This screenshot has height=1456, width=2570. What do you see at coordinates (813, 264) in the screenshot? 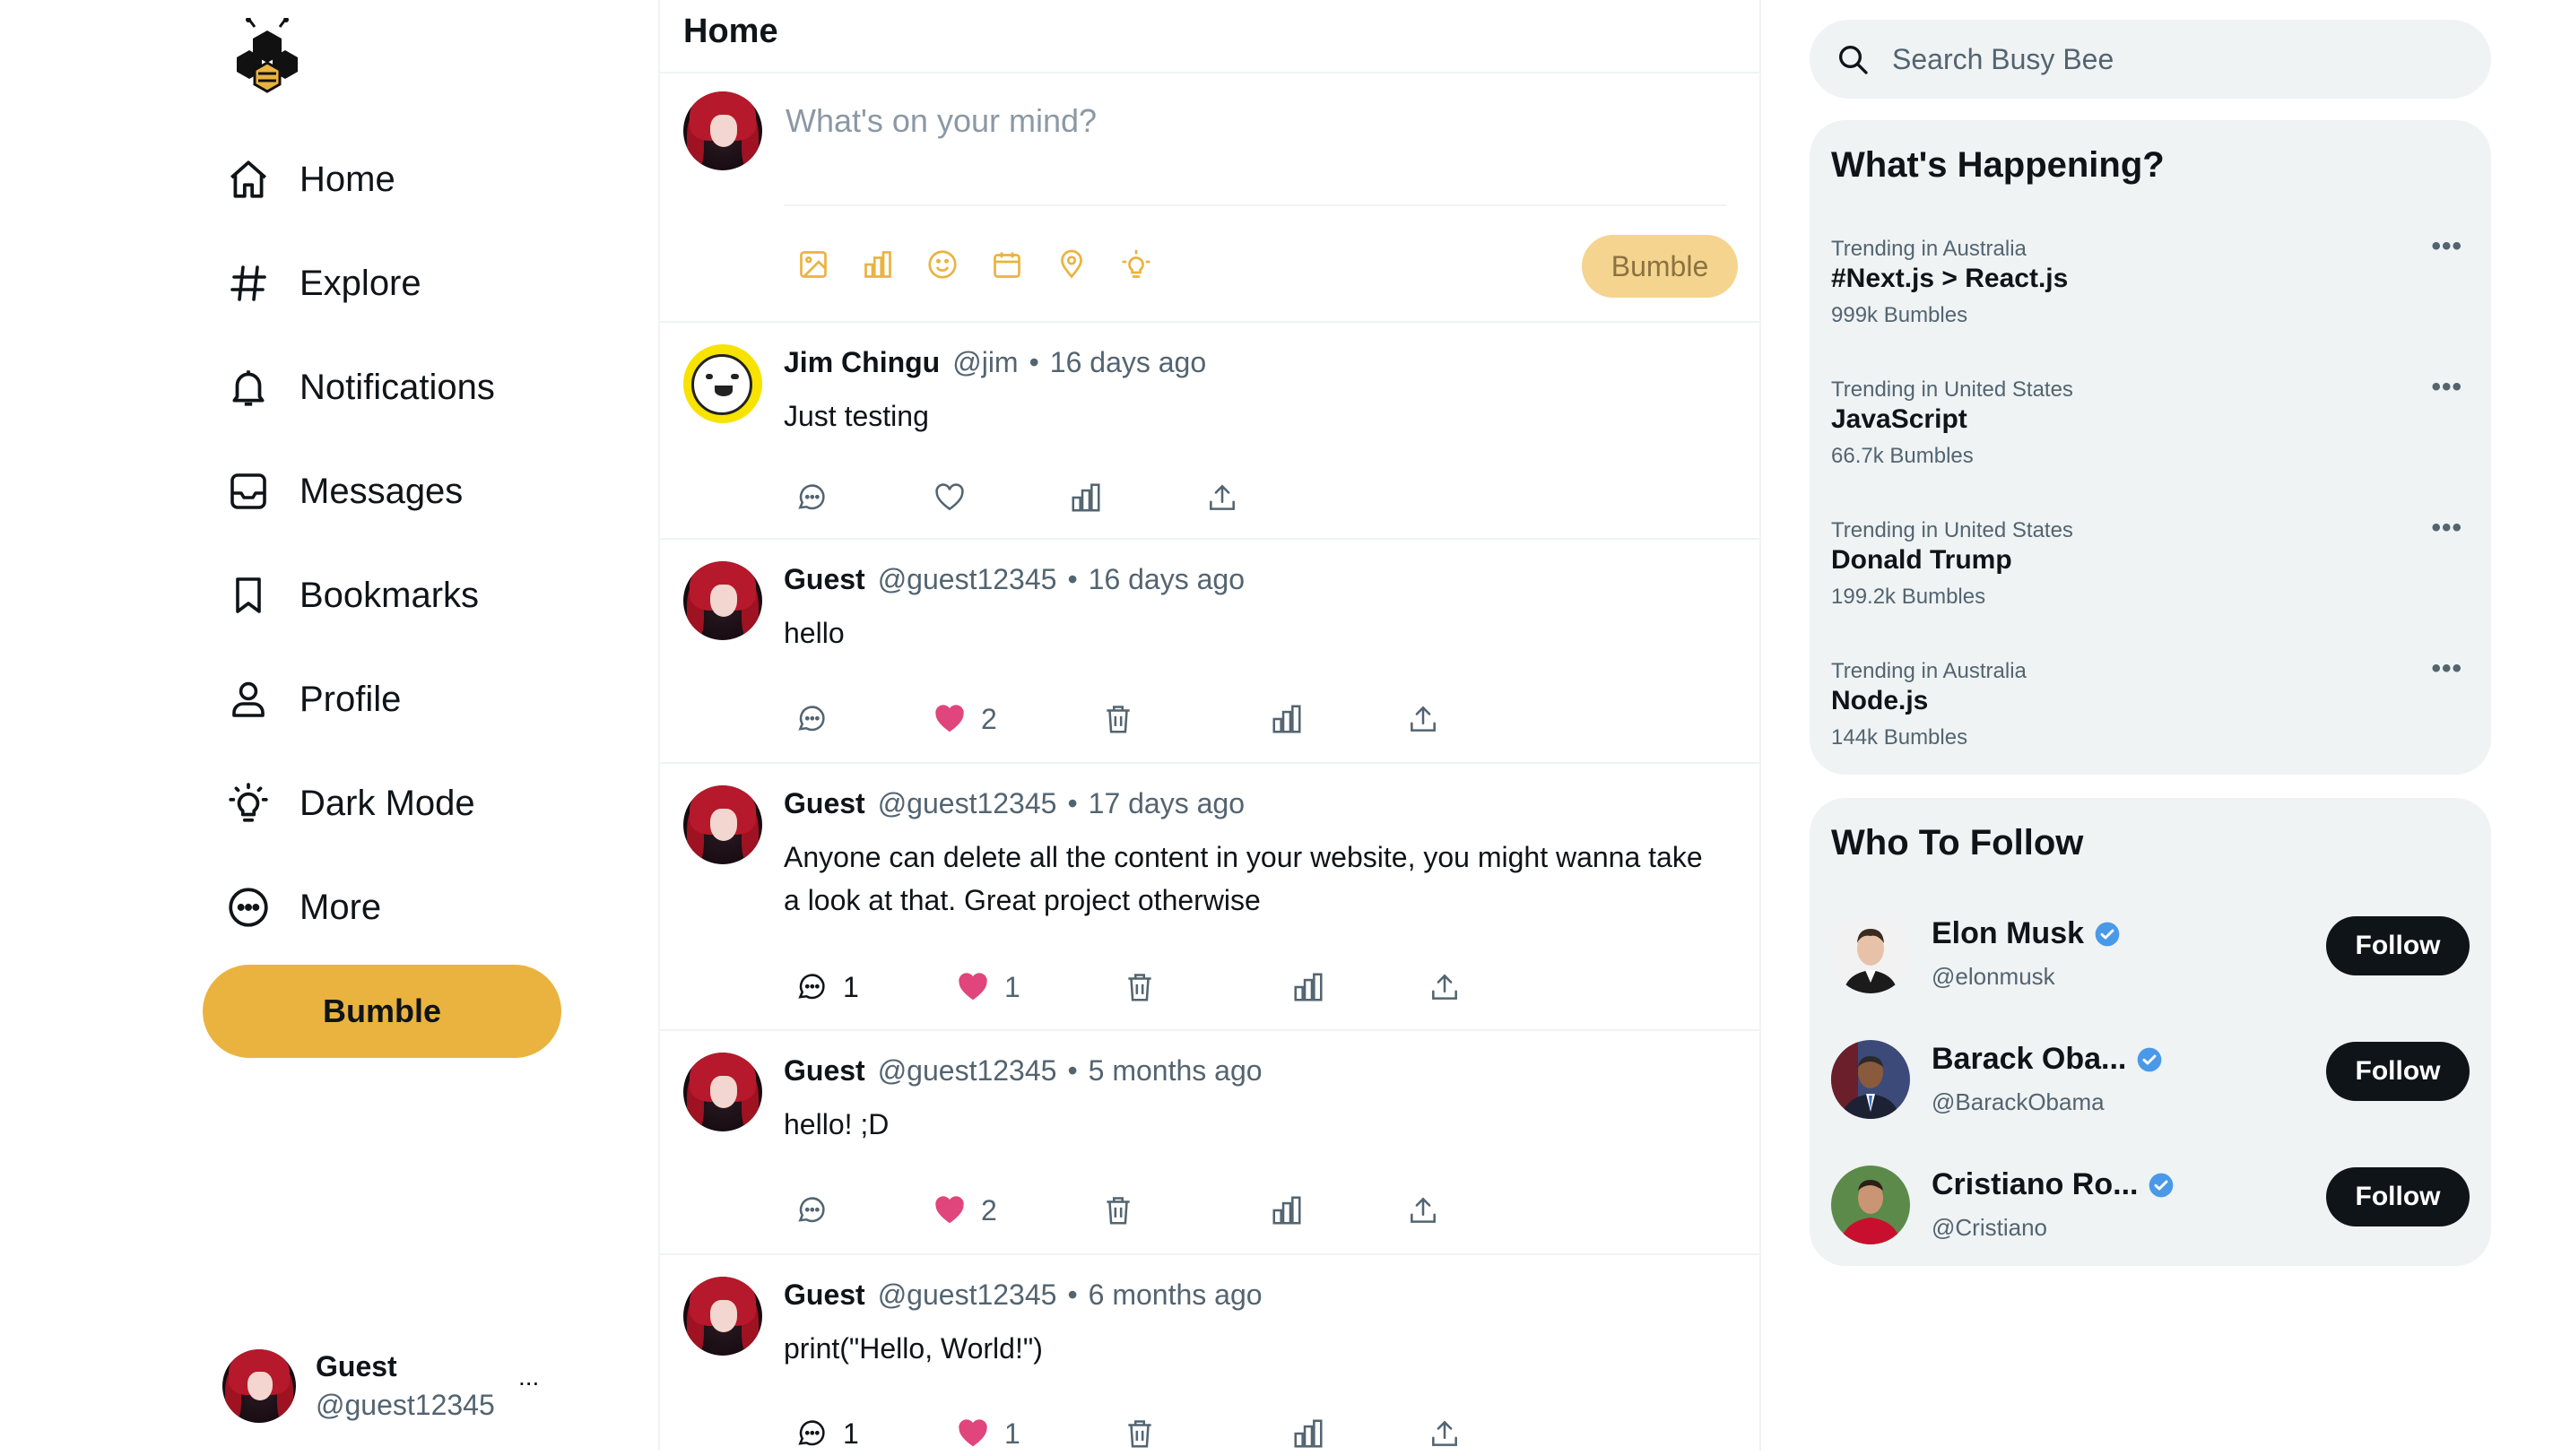
I see `image-icon` at bounding box center [813, 264].